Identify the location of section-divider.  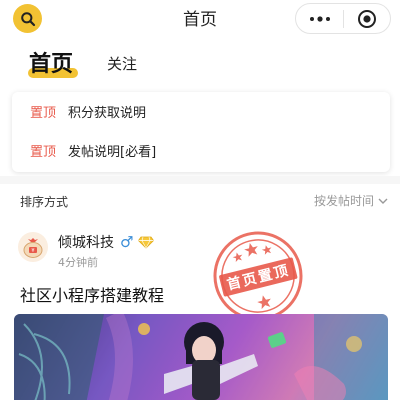
(200, 180).